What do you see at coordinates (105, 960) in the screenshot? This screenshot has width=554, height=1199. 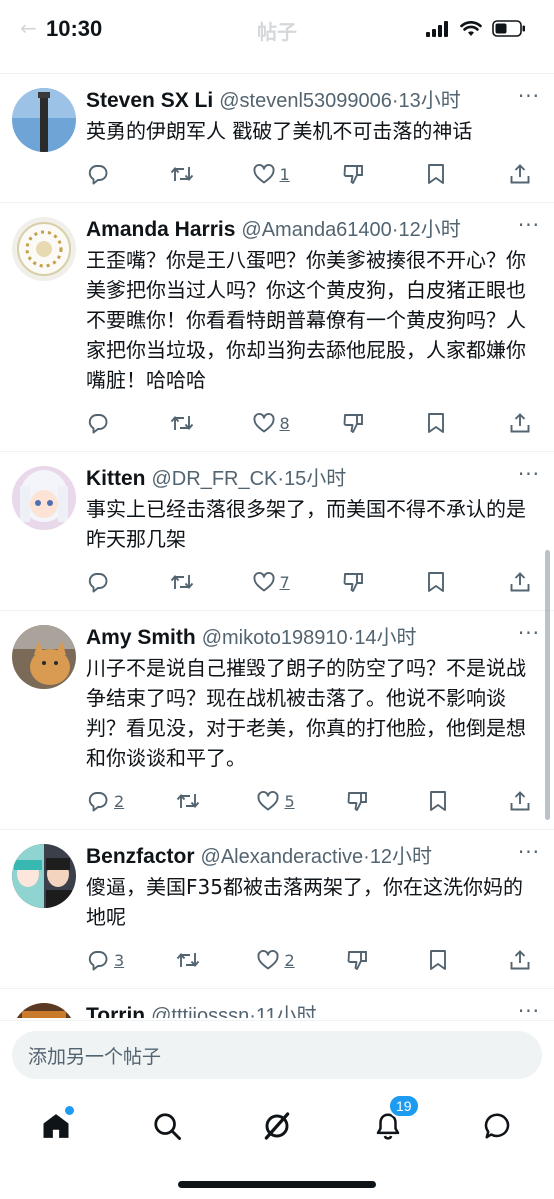 I see `reply-button: 3` at bounding box center [105, 960].